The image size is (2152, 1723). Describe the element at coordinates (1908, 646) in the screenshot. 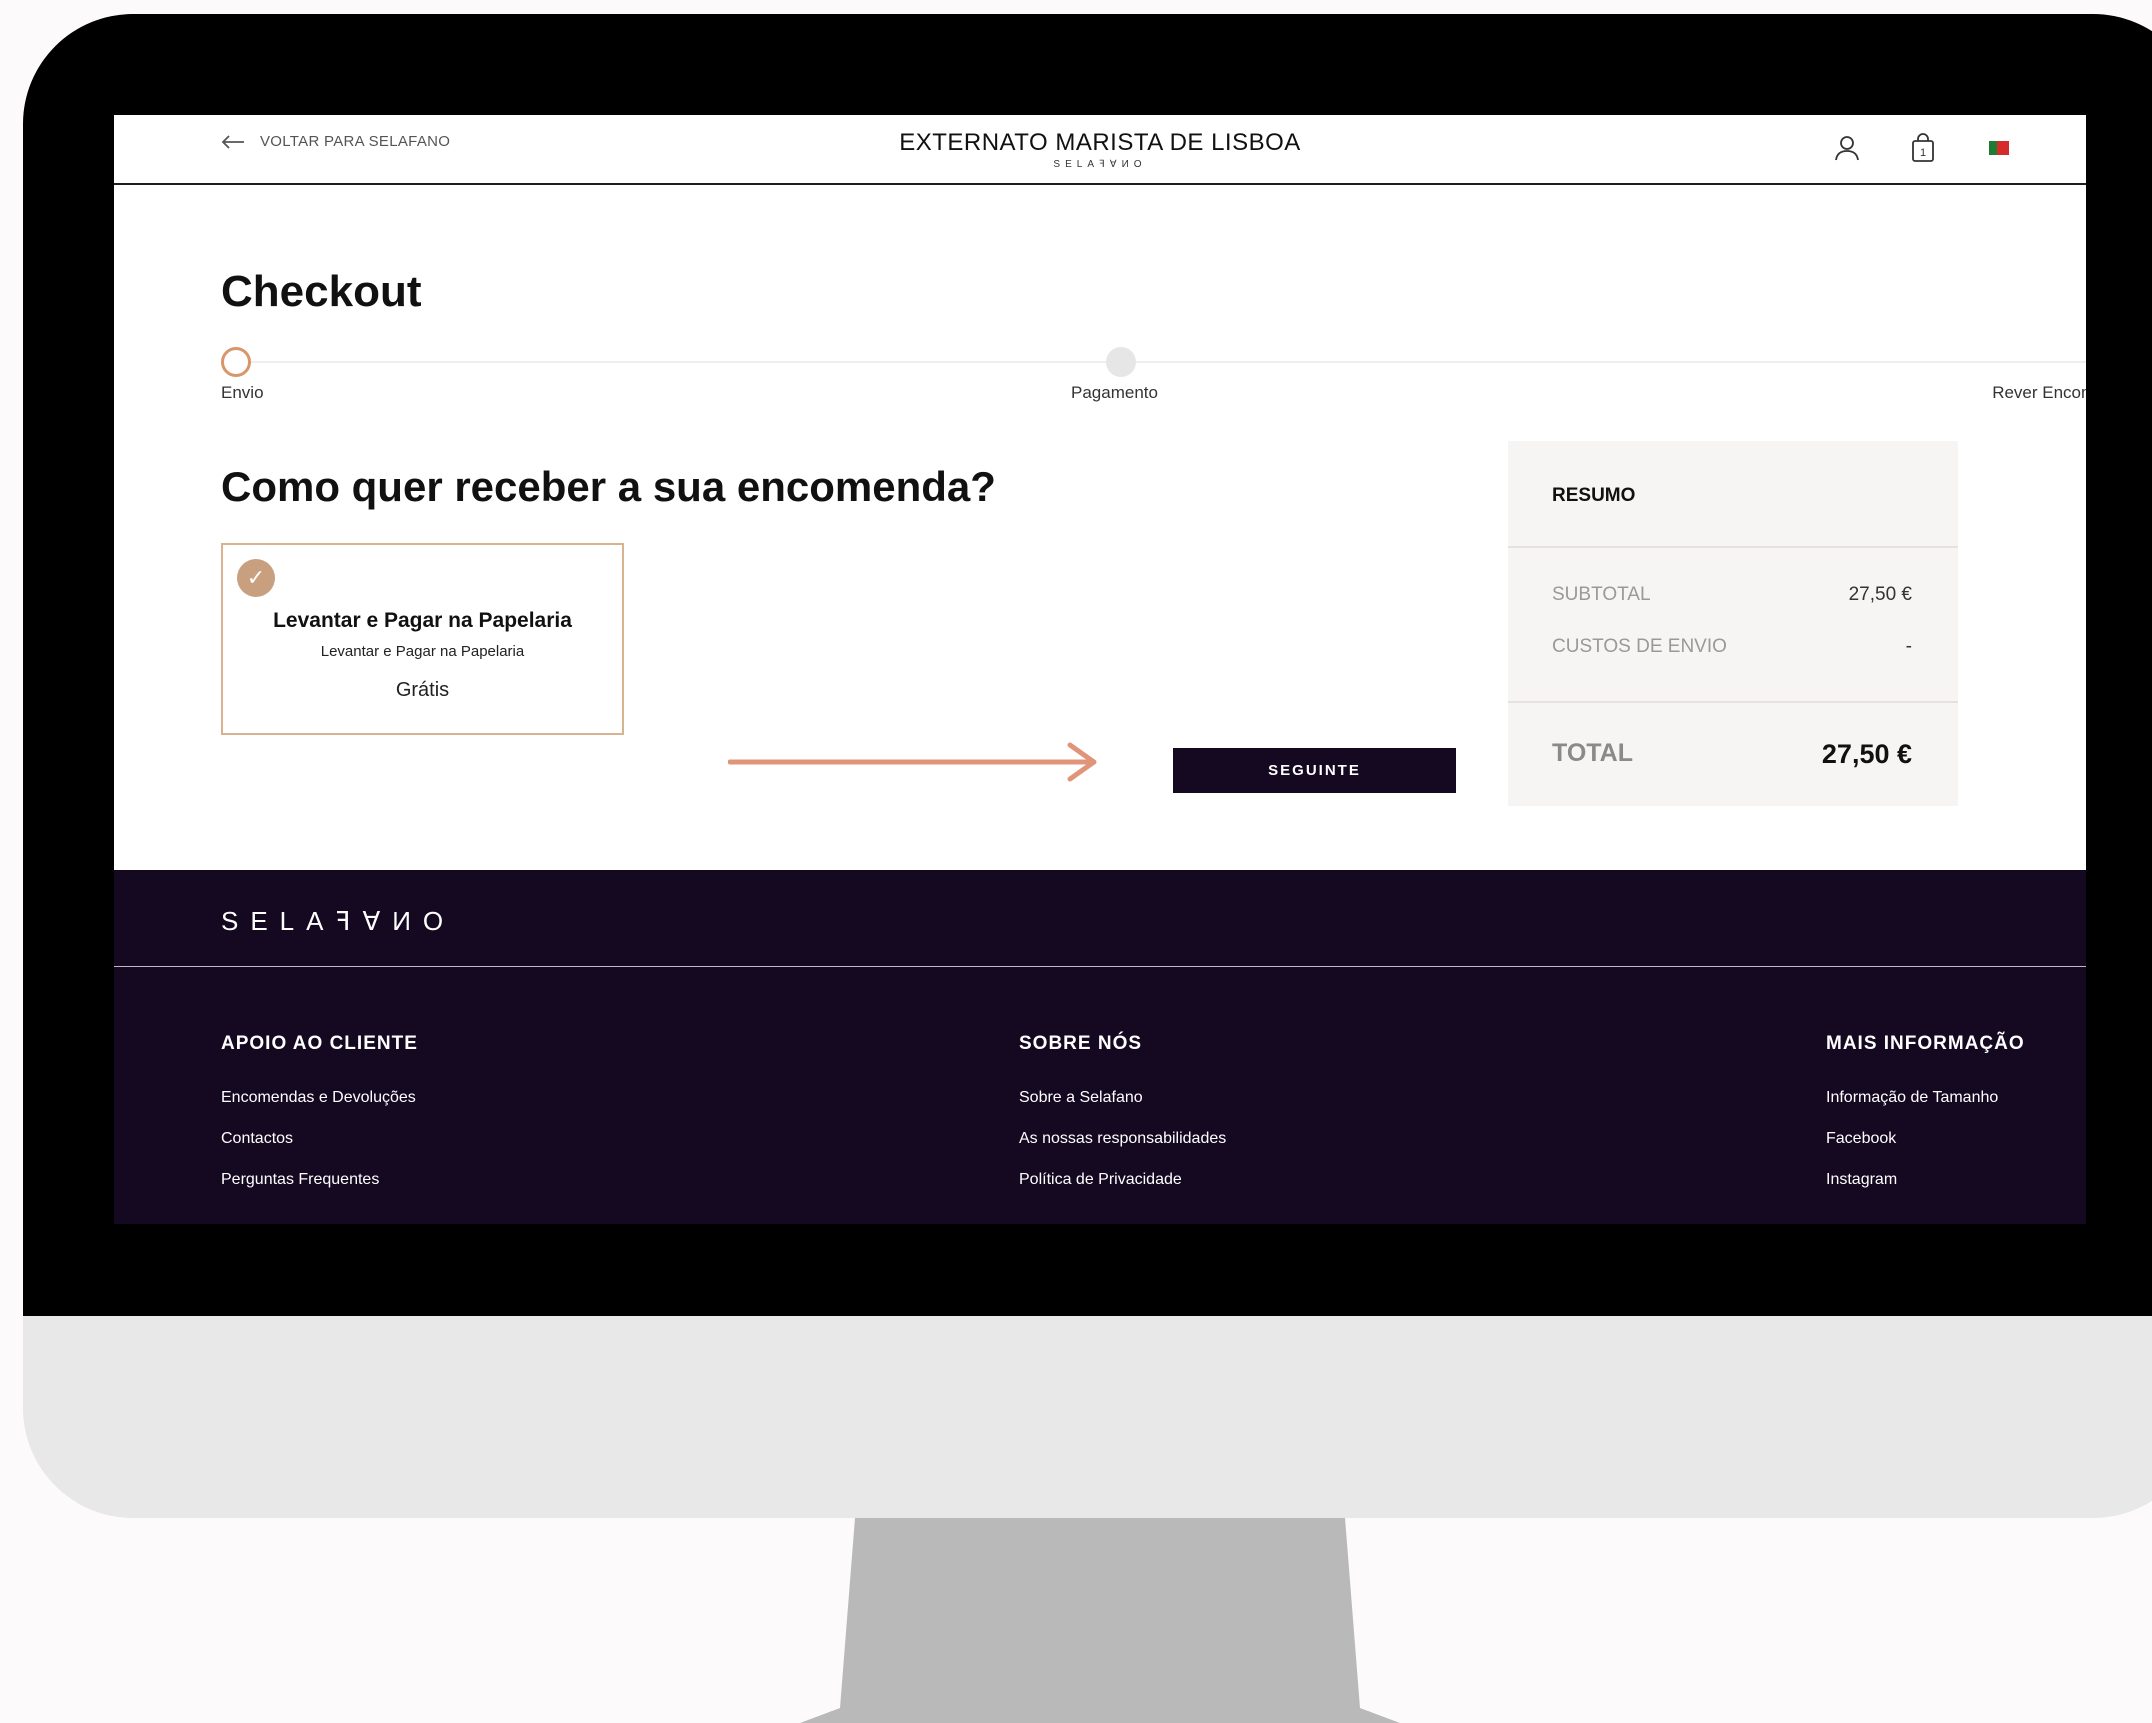

I see `shipping-cost-value: -` at that location.